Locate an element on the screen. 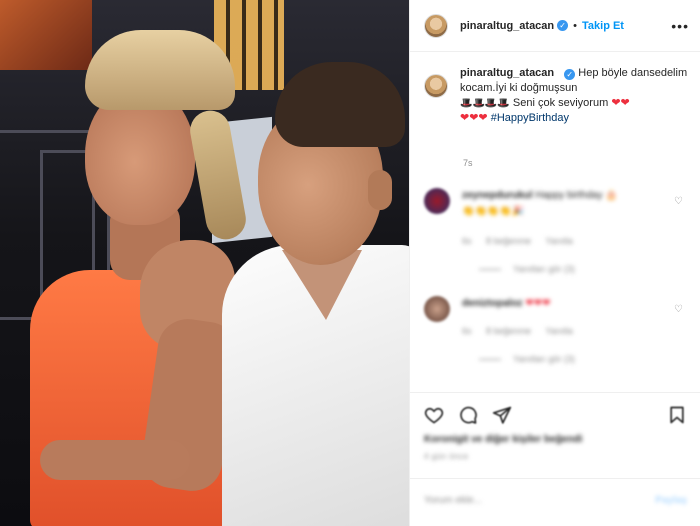  verified-badge-icon: ✓ is located at coordinates (563, 25).